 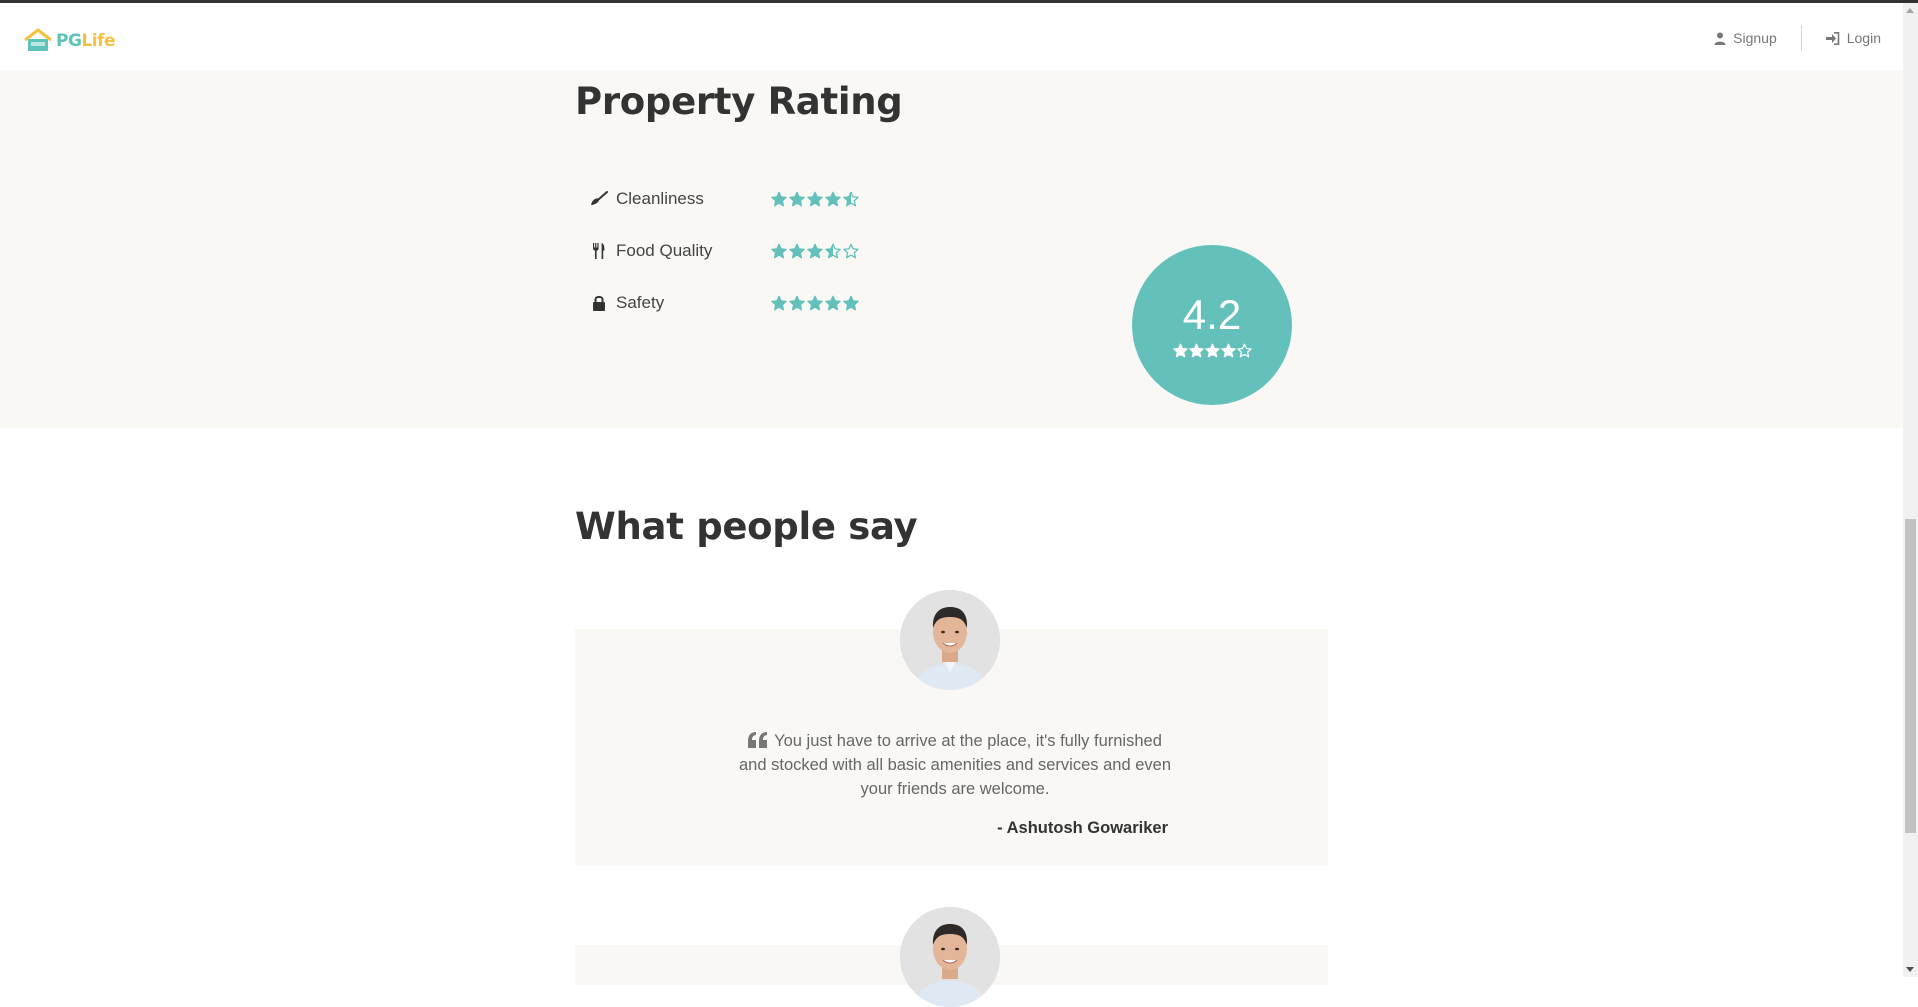 I want to click on rating-label: Cleanliness, so click(x=660, y=198).